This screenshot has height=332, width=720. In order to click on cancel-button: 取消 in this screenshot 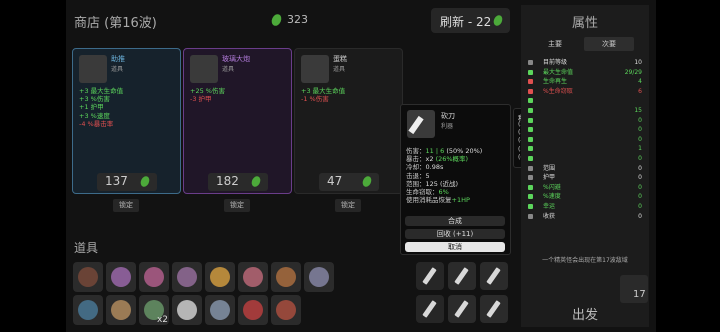, I will do `click(455, 247)`.